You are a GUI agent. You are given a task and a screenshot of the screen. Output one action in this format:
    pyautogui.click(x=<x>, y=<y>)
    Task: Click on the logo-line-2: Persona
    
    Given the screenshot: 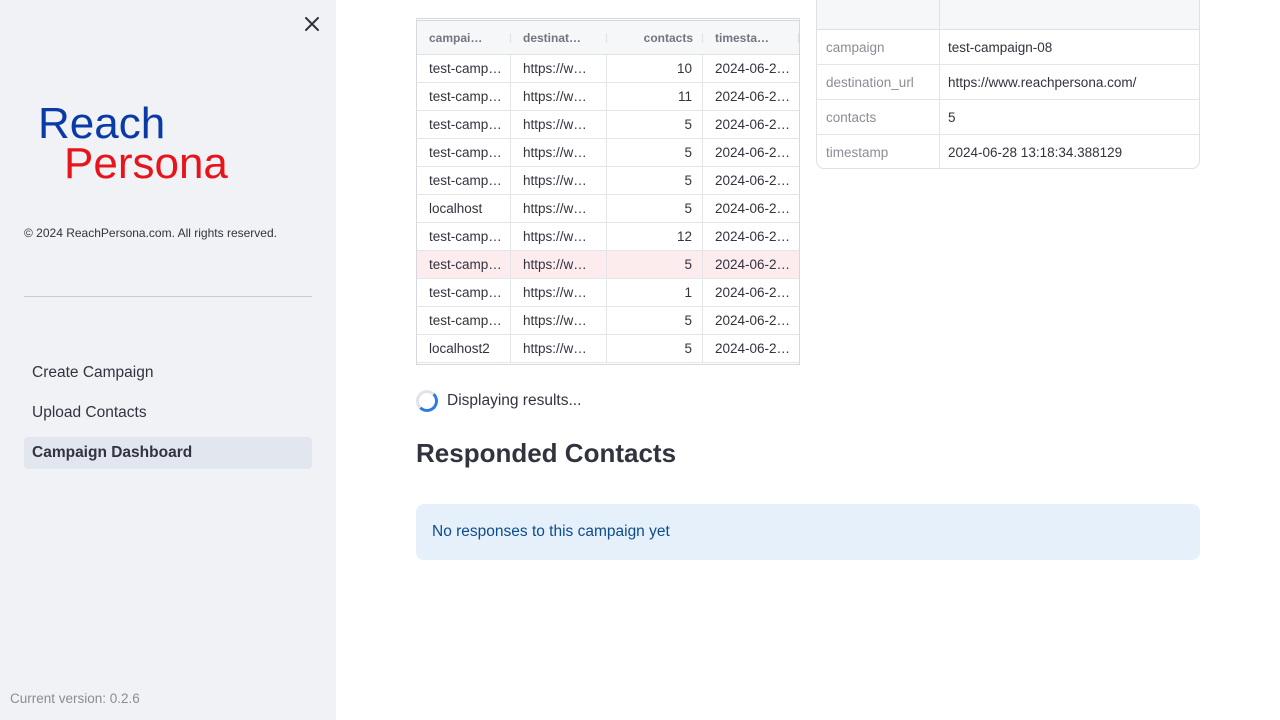 What is the action you would take?
    pyautogui.click(x=146, y=162)
    